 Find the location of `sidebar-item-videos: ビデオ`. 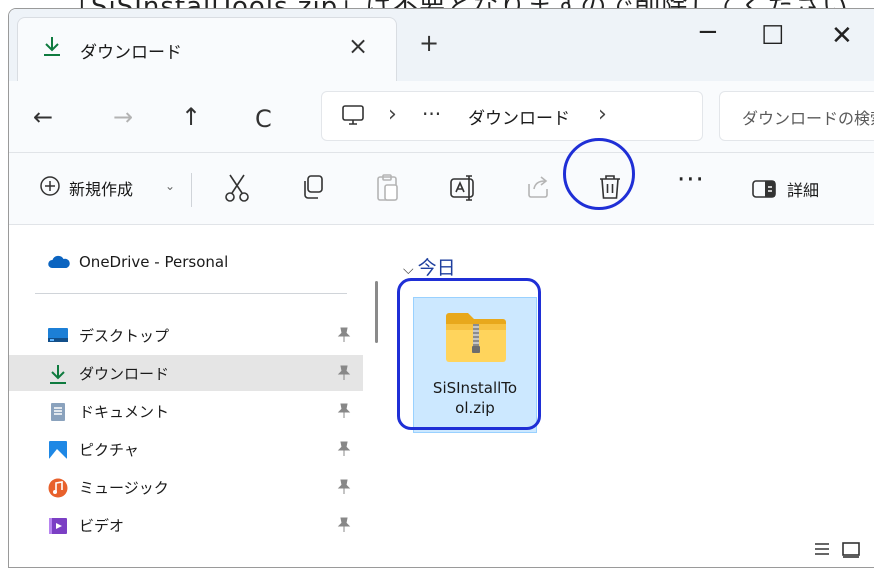

sidebar-item-videos: ビデオ is located at coordinates (186, 525).